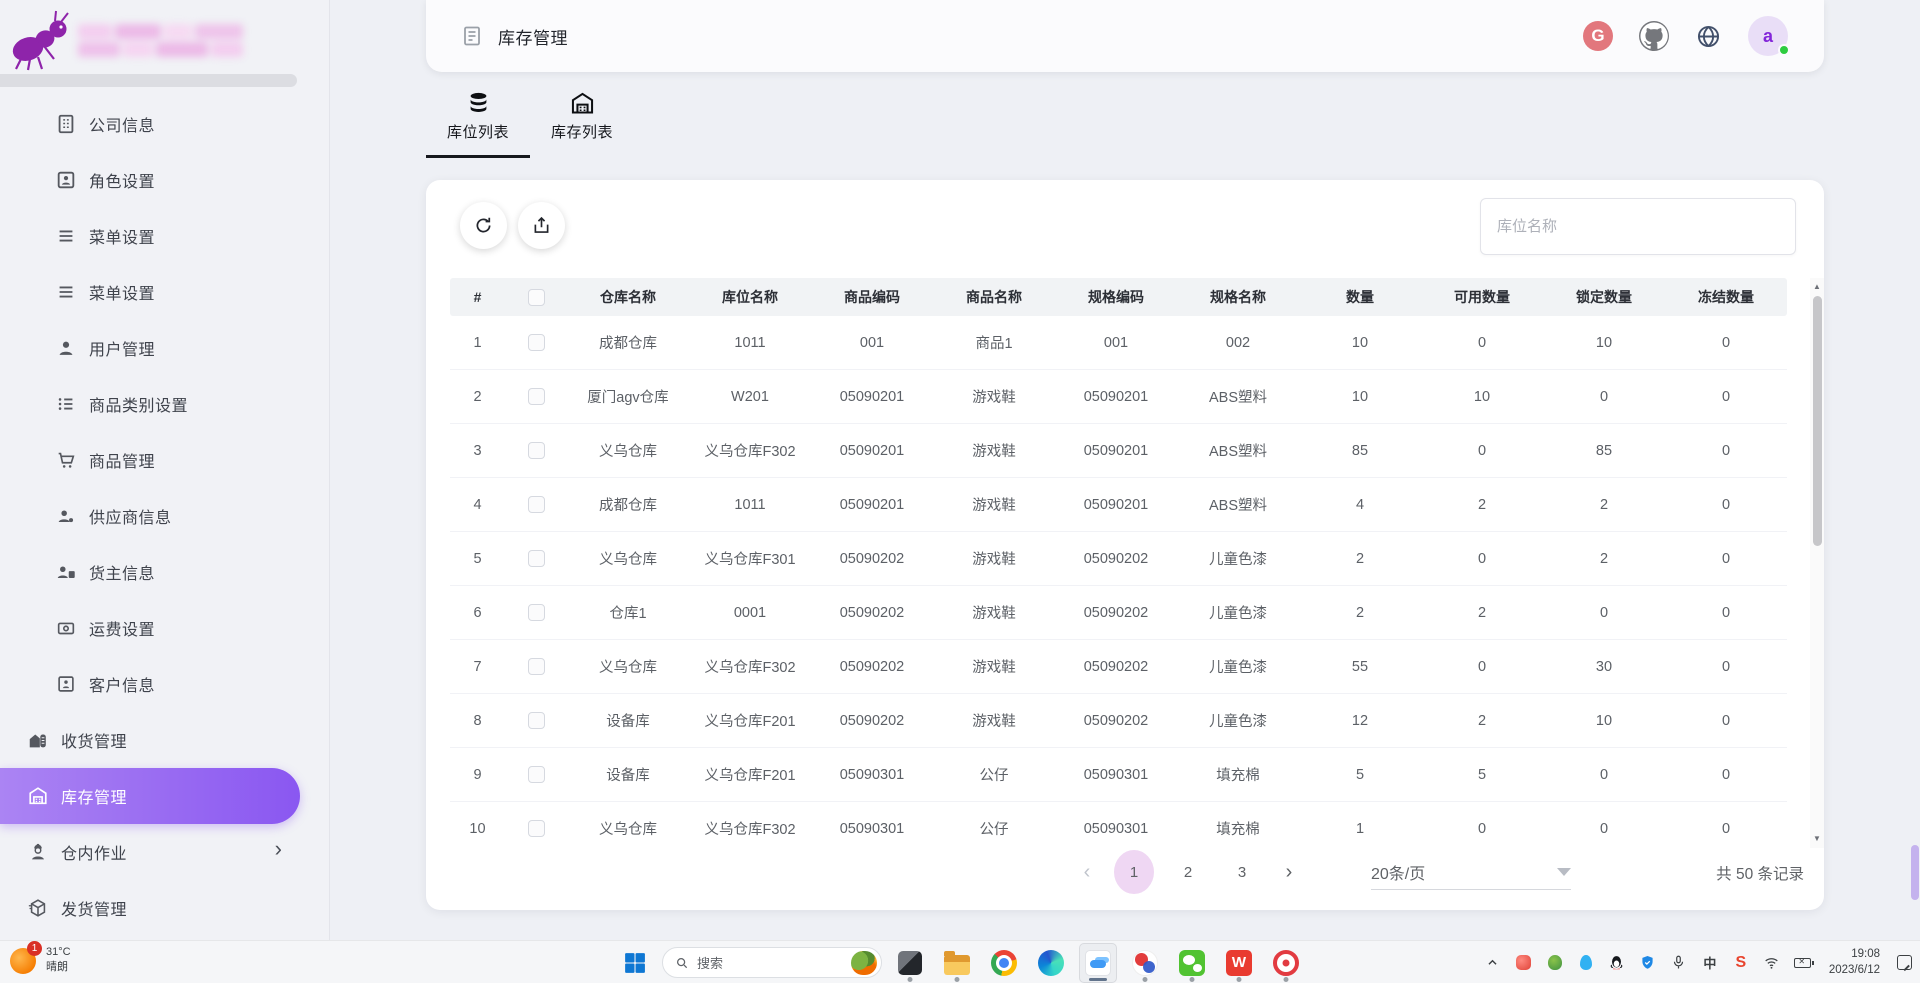 The height and width of the screenshot is (983, 1920). What do you see at coordinates (1772, 963) in the screenshot?
I see `tray-wifi-icon` at bounding box center [1772, 963].